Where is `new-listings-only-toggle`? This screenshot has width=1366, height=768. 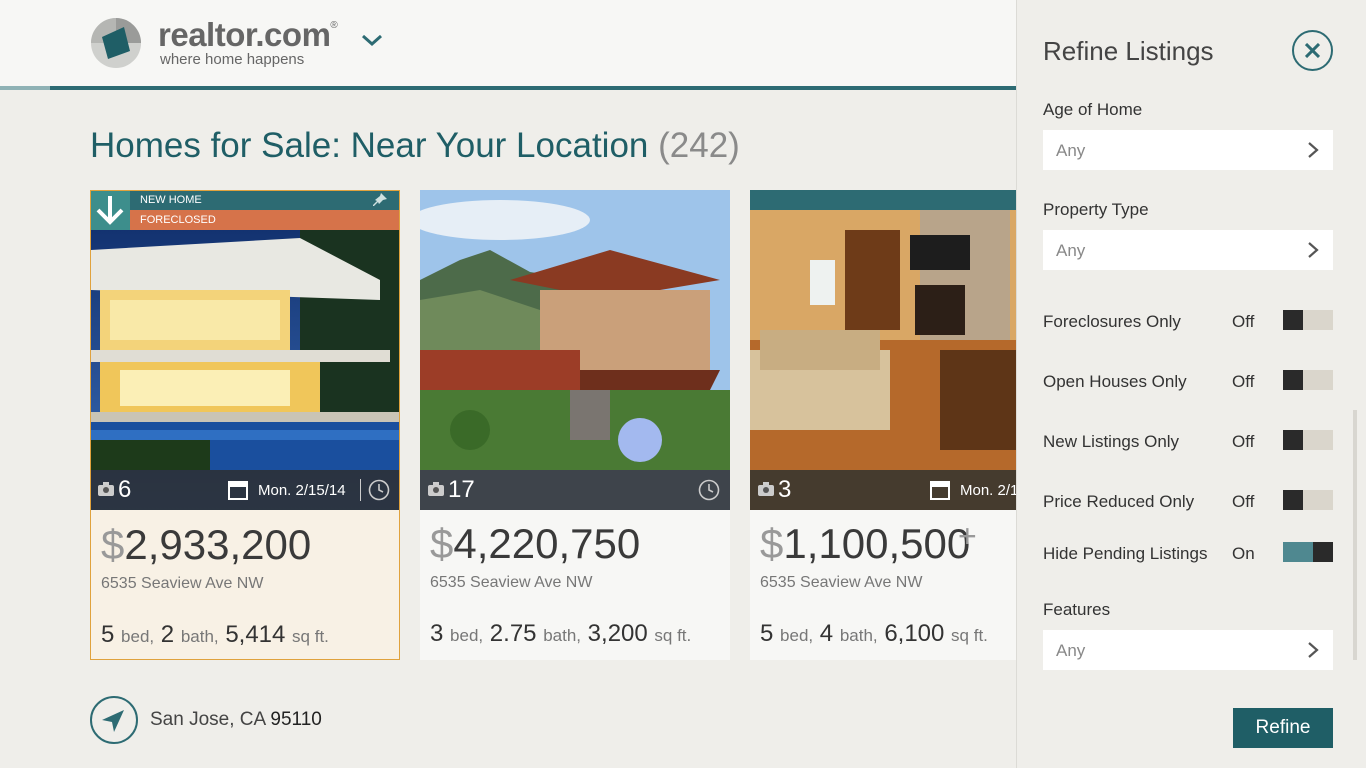 new-listings-only-toggle is located at coordinates (1308, 440).